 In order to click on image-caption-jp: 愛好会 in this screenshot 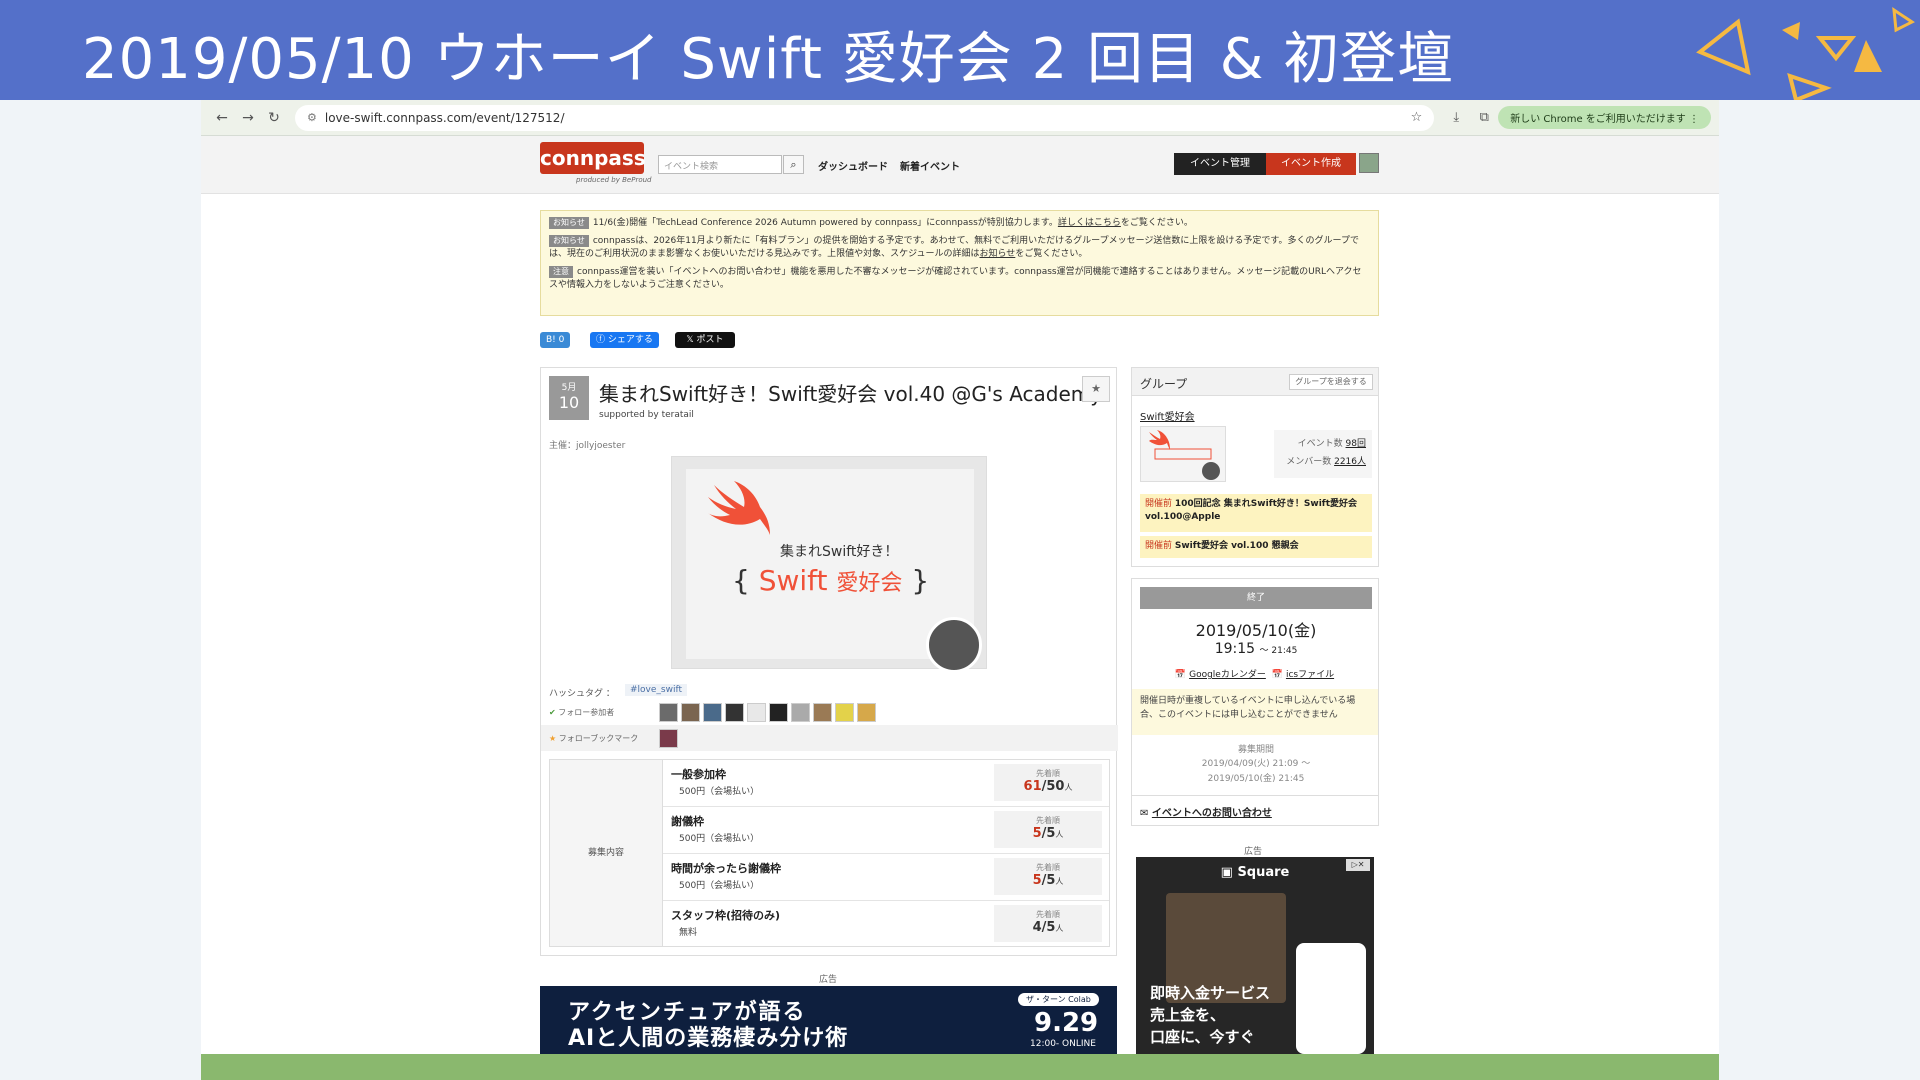, I will do `click(869, 583)`.